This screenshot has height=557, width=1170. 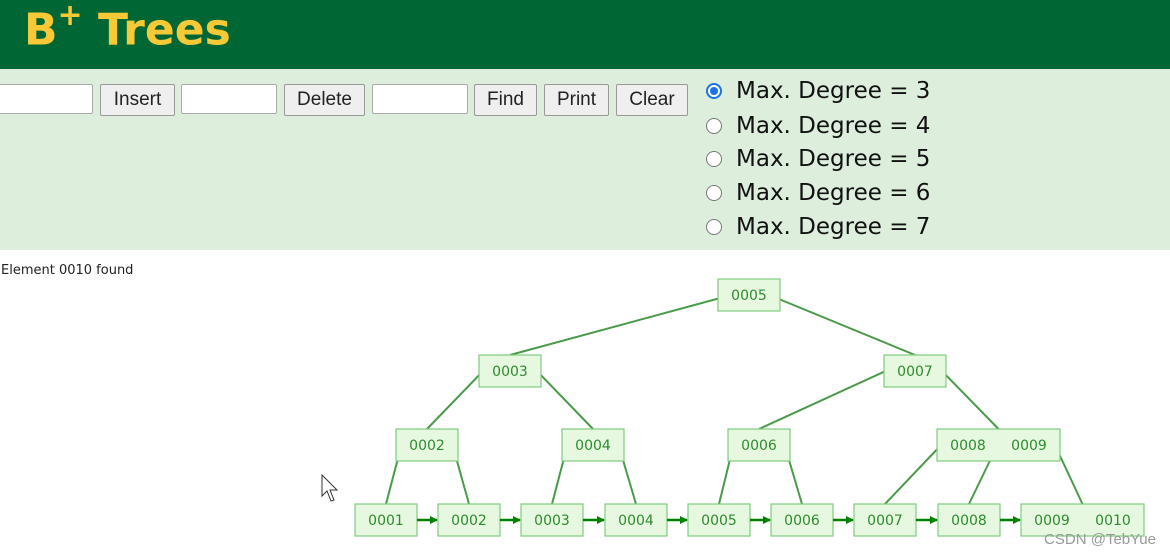 I want to click on internal-node: 0003, so click(x=510, y=371).